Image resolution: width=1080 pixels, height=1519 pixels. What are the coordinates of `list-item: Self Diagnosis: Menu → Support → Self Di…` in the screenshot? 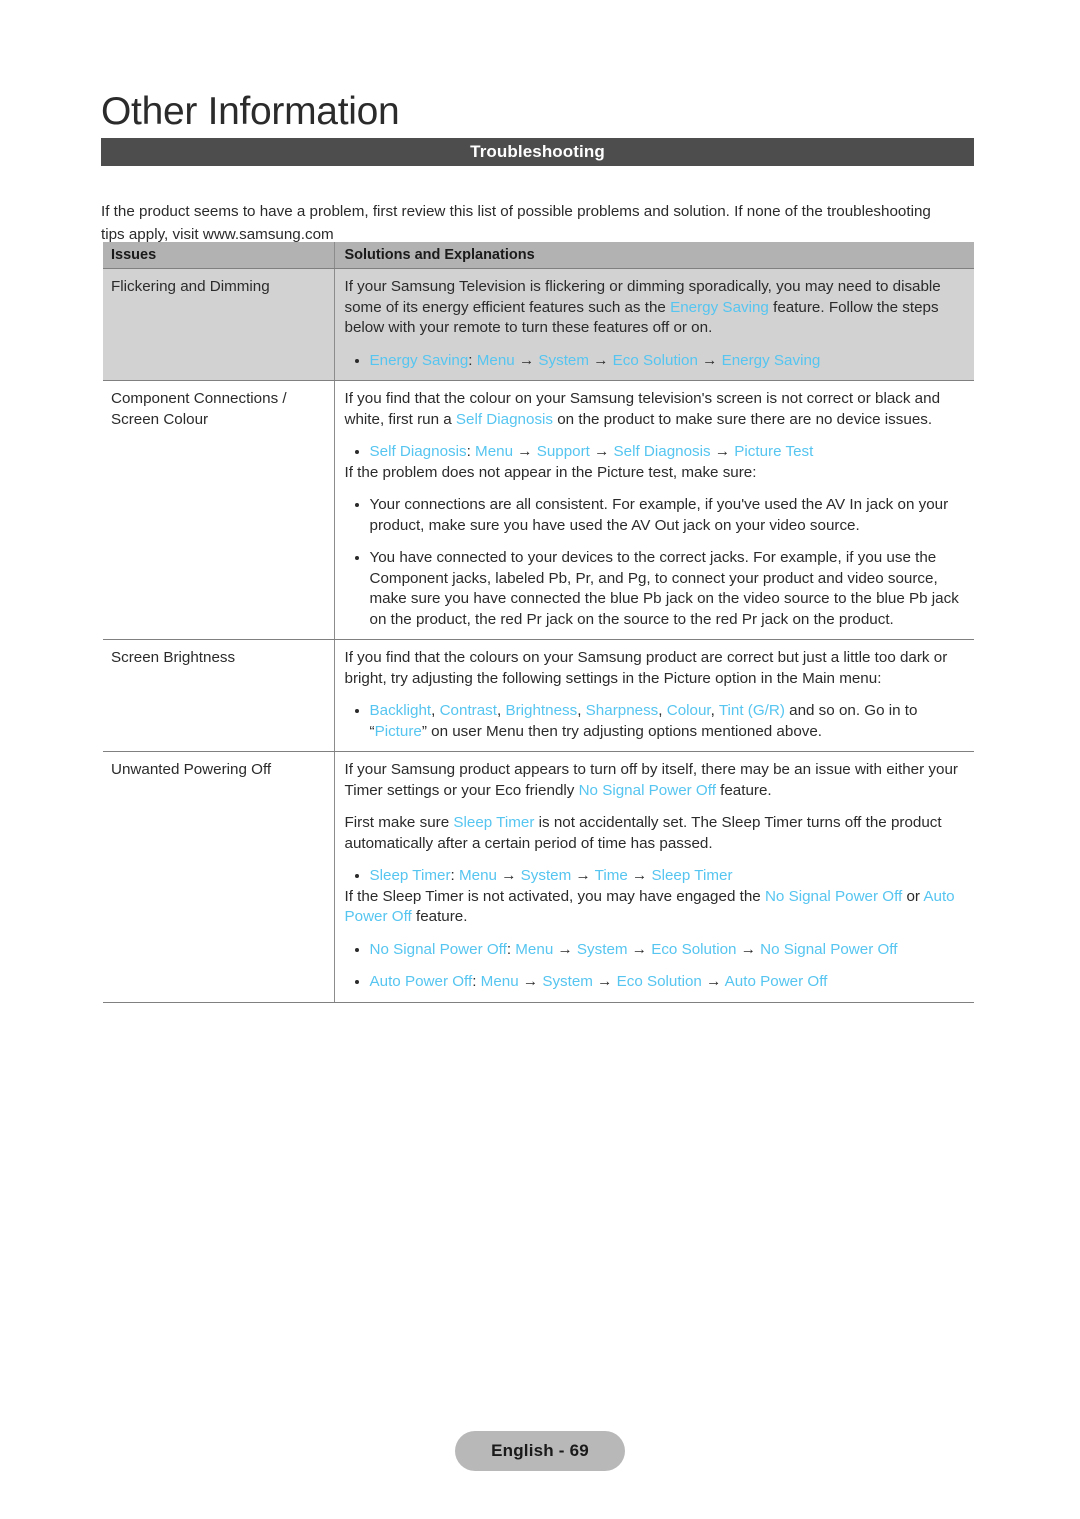 It's located at (656, 452).